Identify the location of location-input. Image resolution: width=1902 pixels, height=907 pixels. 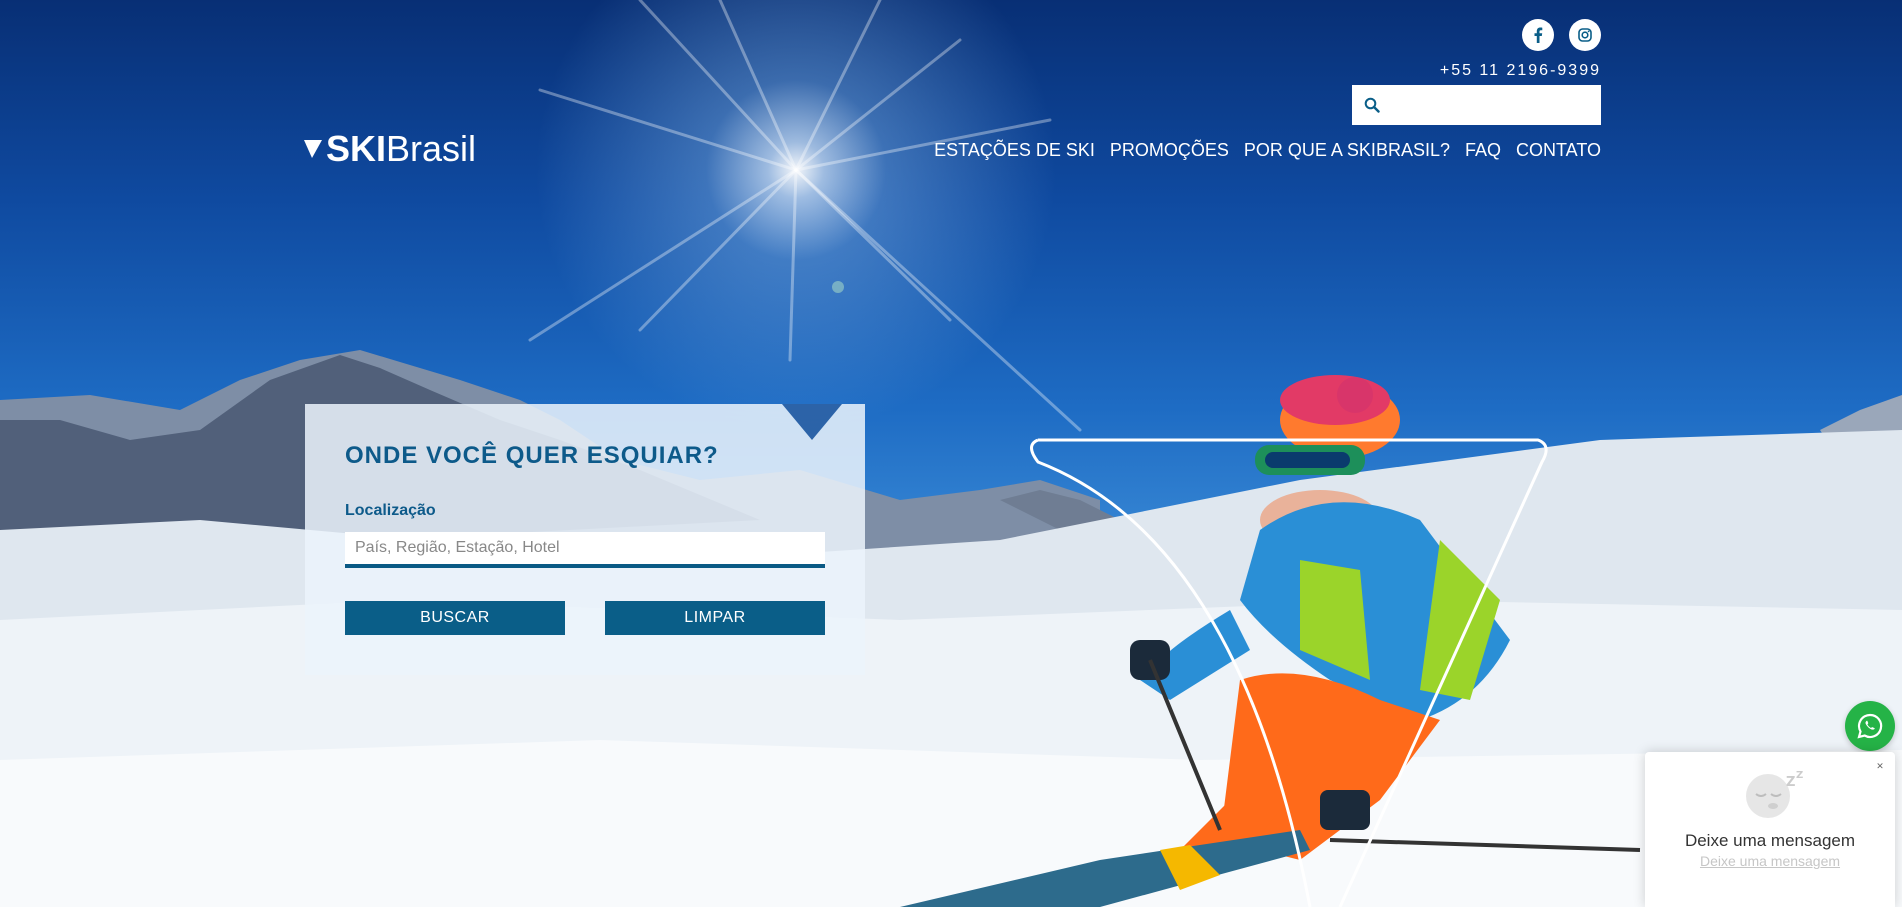
(585, 550).